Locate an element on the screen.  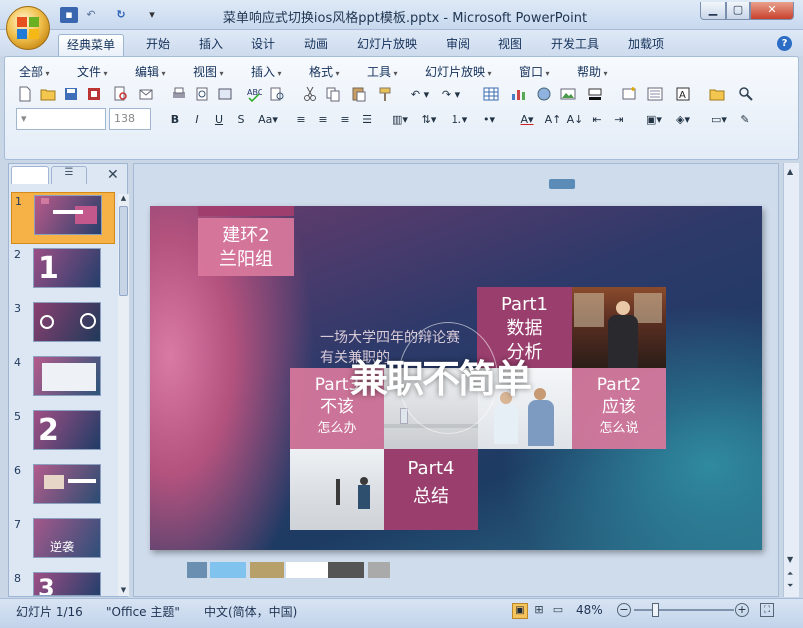
scroll-down-icon: ▼ is located at coordinates (790, 559).